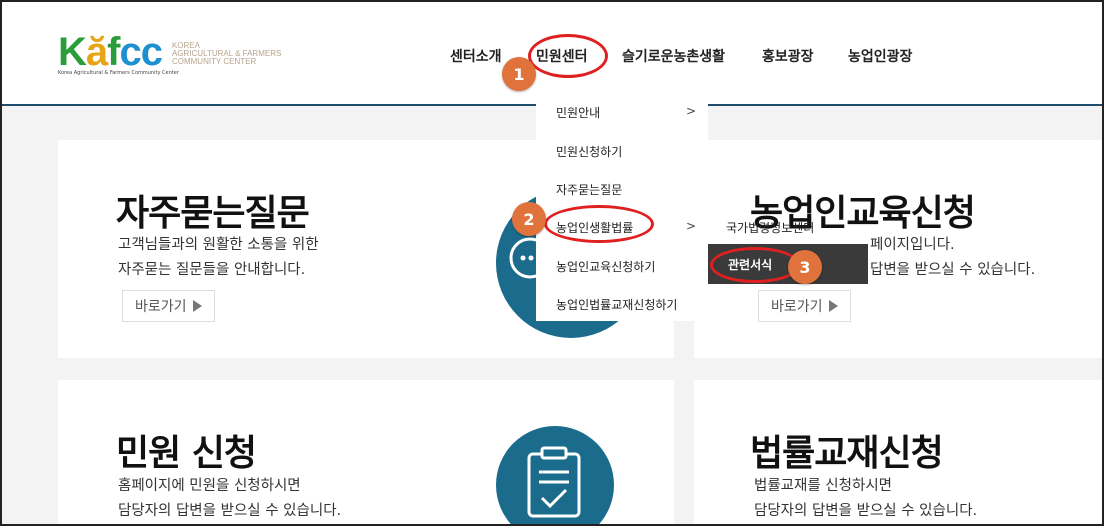  What do you see at coordinates (213, 213) in the screenshot?
I see `faq-title: 자주묻는질문` at bounding box center [213, 213].